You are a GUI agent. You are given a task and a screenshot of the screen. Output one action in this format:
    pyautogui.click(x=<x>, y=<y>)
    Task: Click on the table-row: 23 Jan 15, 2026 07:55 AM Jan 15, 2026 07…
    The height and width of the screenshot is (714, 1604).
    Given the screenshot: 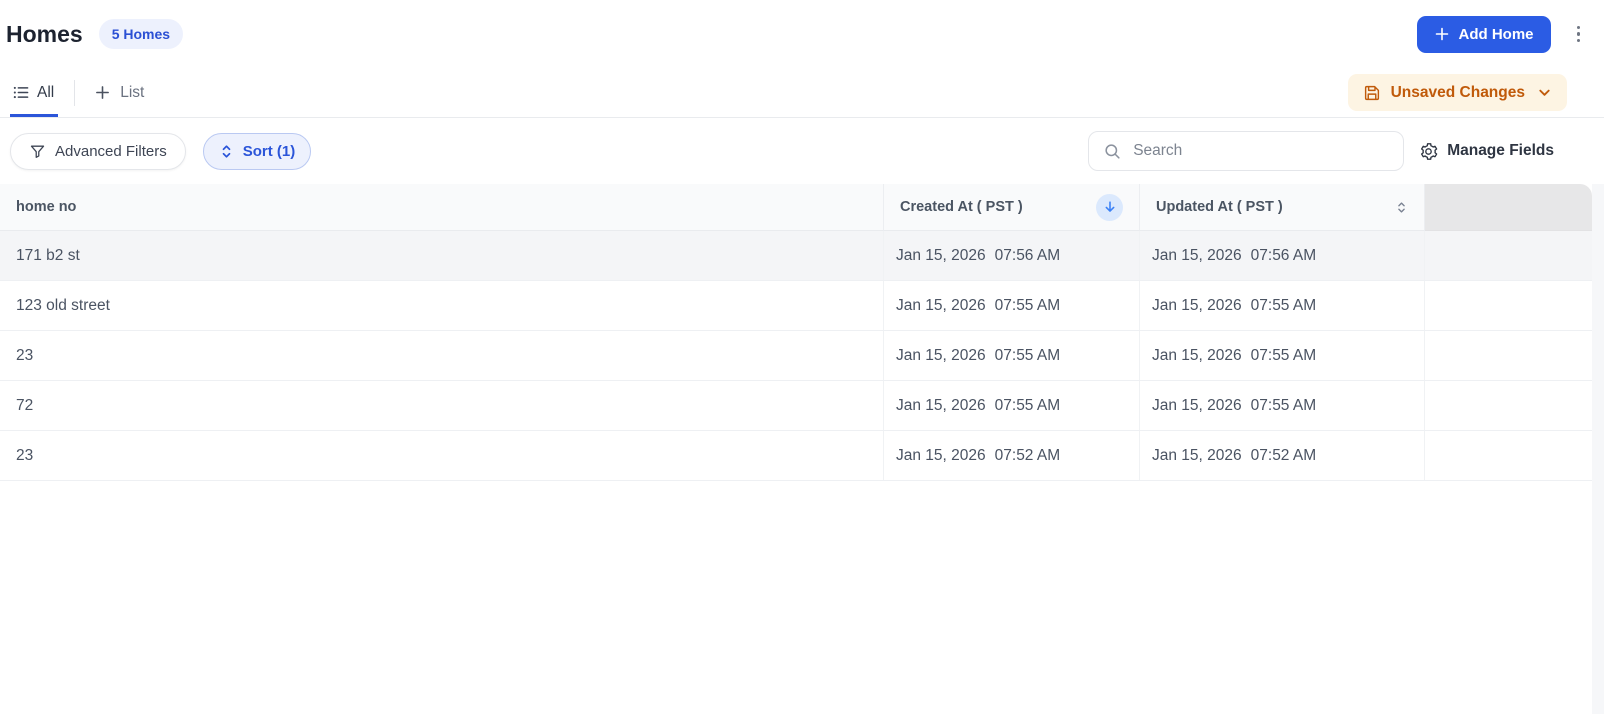 What is the action you would take?
    pyautogui.click(x=802, y=356)
    